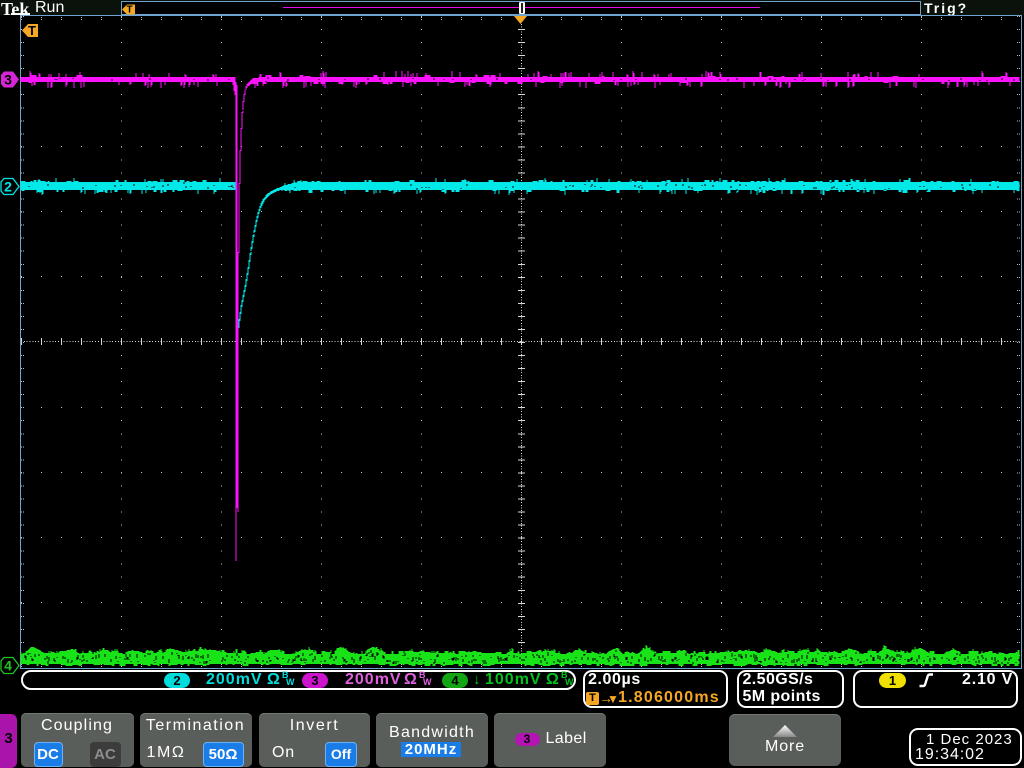  I want to click on svg-text: 3, so click(8, 80).